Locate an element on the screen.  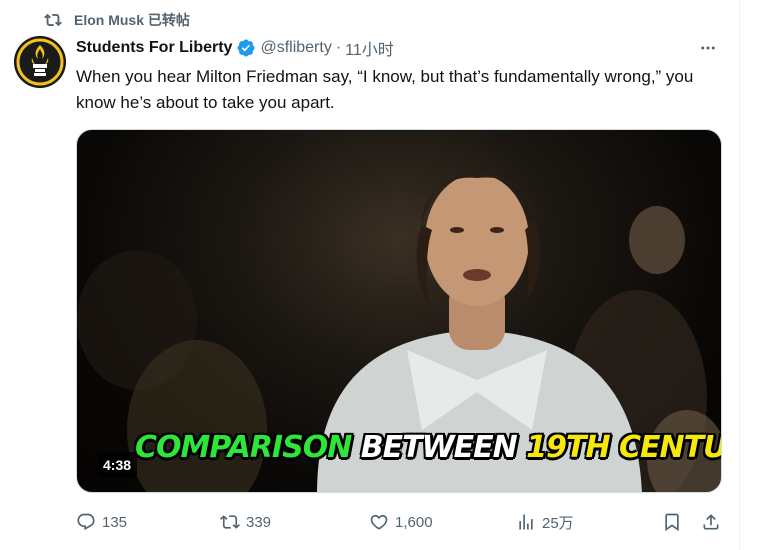
reply-icon is located at coordinates (86, 522).